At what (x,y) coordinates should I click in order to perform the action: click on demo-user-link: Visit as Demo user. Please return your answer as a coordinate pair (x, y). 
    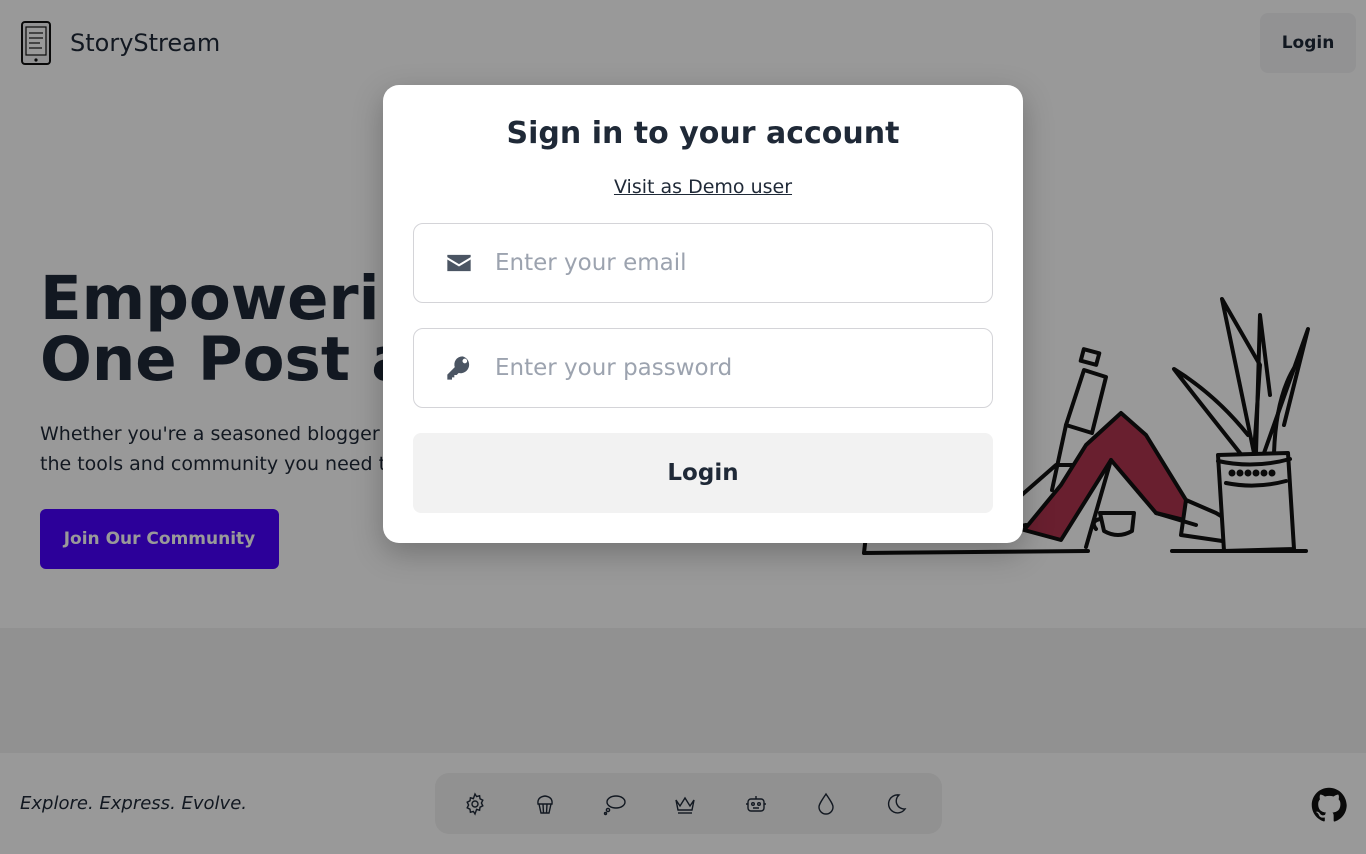
    Looking at the image, I should click on (703, 187).